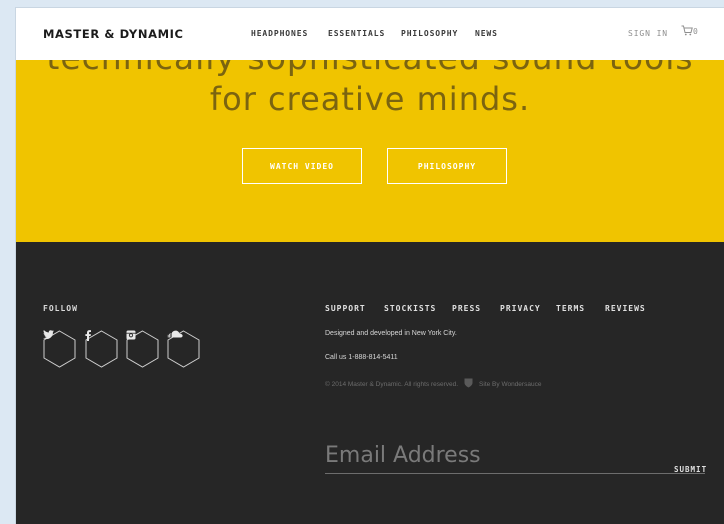 Image resolution: width=724 pixels, height=524 pixels. What do you see at coordinates (345, 308) in the screenshot?
I see `footer-link-support: SUPPORT` at bounding box center [345, 308].